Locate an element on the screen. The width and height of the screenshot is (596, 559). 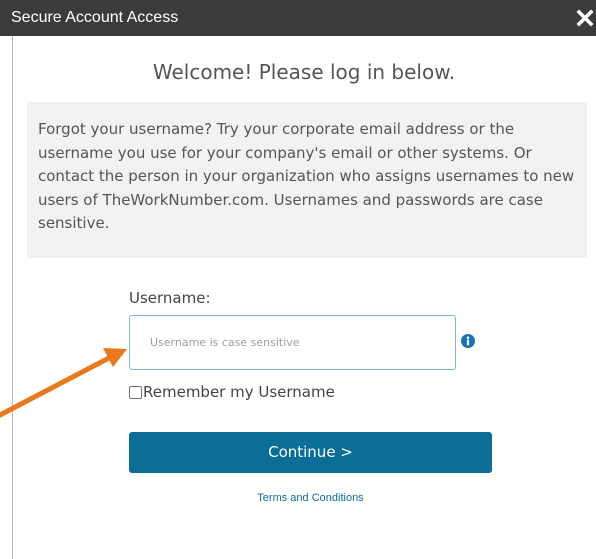
dialog-titlebar: Secure Account Access is located at coordinates (298, 18).